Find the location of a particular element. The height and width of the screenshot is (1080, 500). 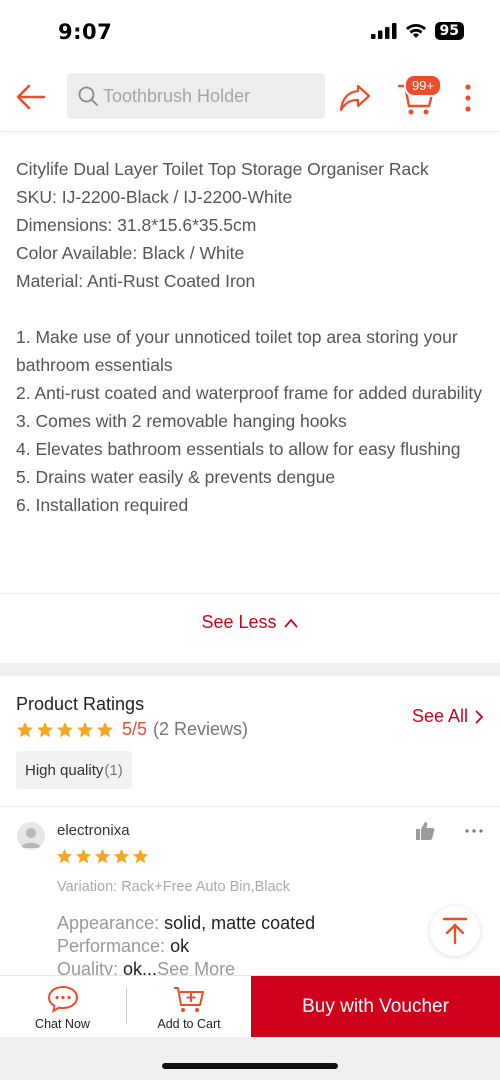

buy-with-voucher-button: Buy with Voucher is located at coordinates (375, 1007).